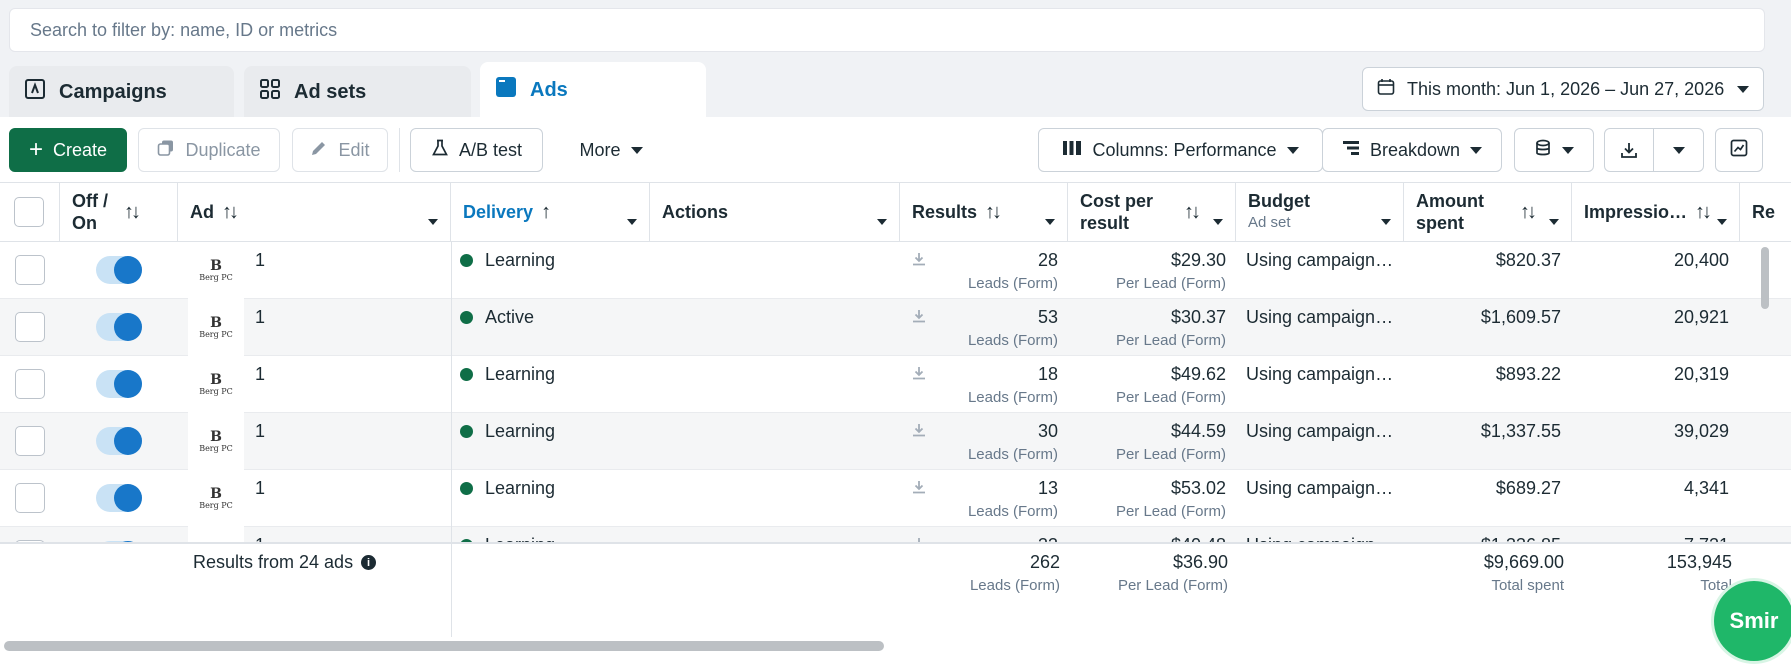 Image resolution: width=1791 pixels, height=664 pixels. I want to click on sort-ascending-icon: ↑, so click(546, 212).